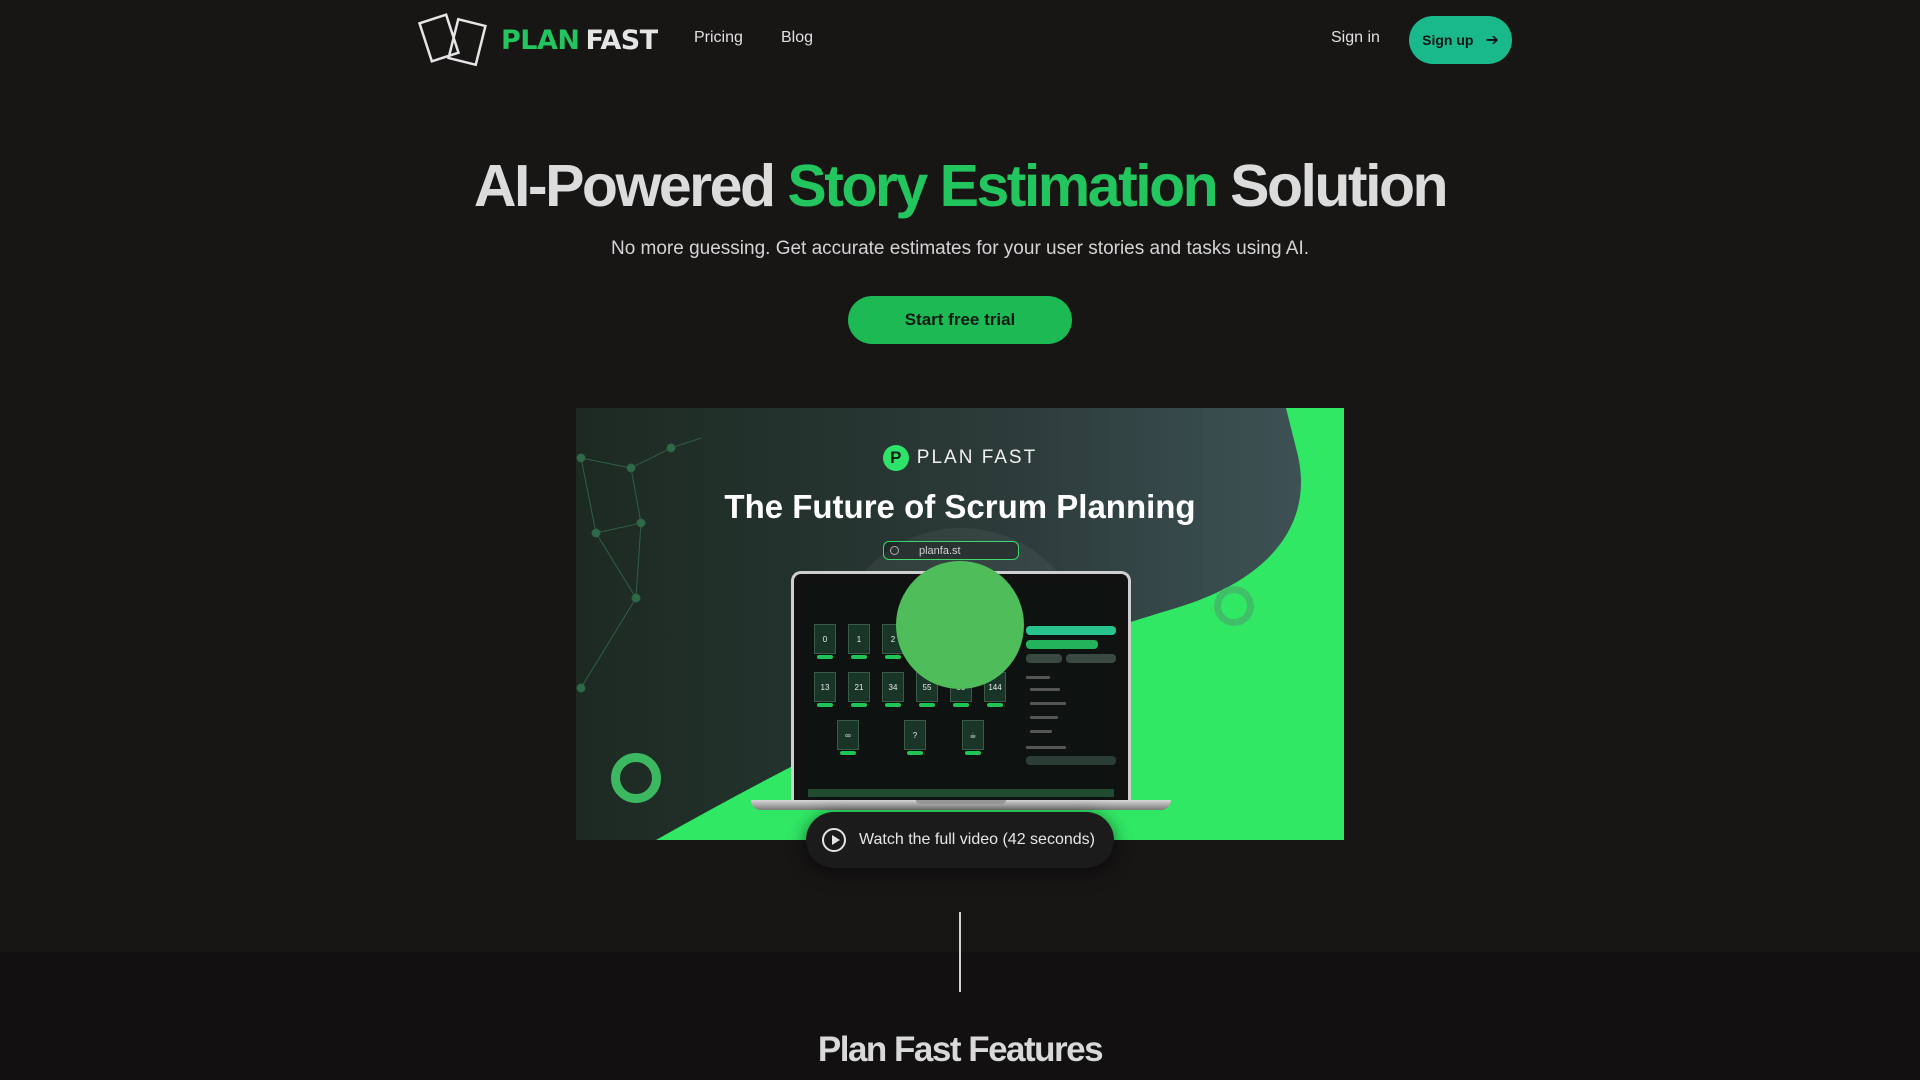 Image resolution: width=1920 pixels, height=1080 pixels. Describe the element at coordinates (718, 38) in the screenshot. I see `nav-link-pricing: Pricing` at that location.